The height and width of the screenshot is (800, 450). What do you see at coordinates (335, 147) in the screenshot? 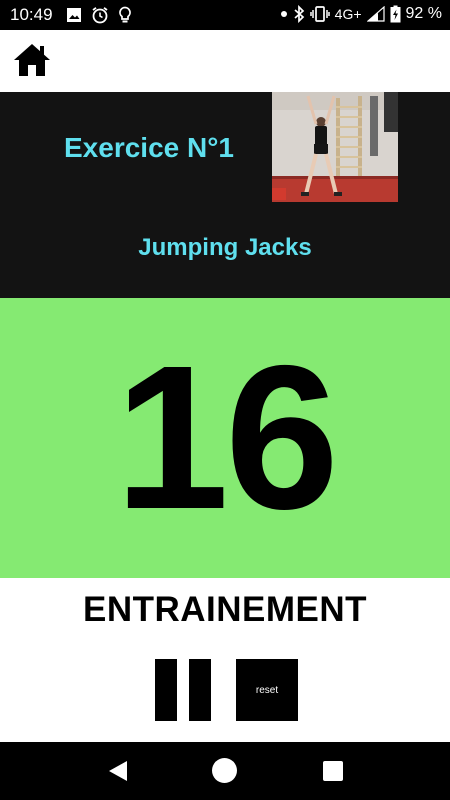
I see `exercise-thumbnail` at bounding box center [335, 147].